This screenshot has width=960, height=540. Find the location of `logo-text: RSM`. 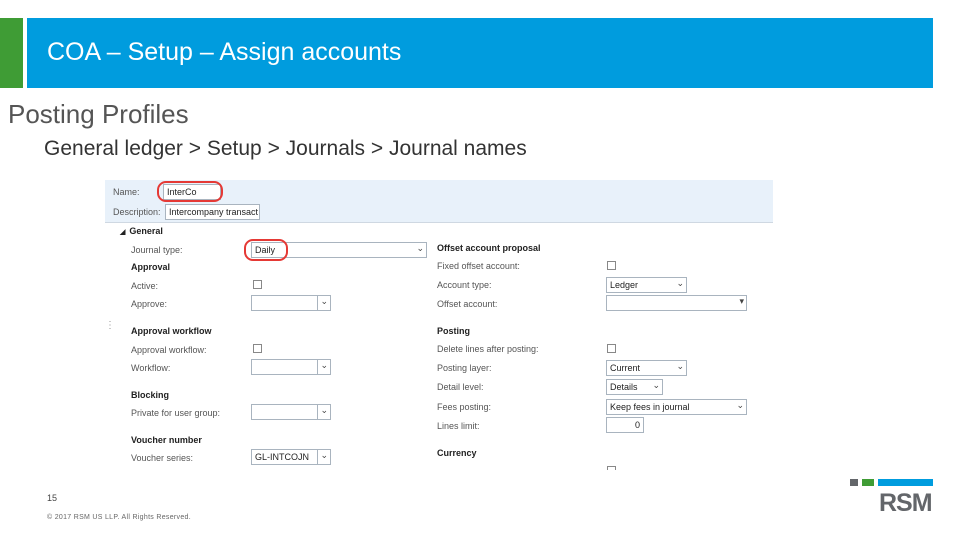

logo-text: RSM is located at coordinates (906, 503).